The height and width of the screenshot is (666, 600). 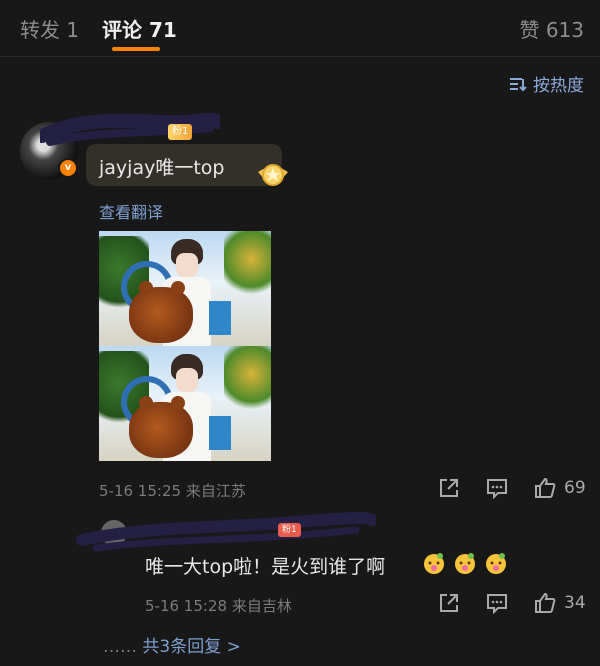 I want to click on reply-time: 5-16 15:28, so click(x=186, y=606).